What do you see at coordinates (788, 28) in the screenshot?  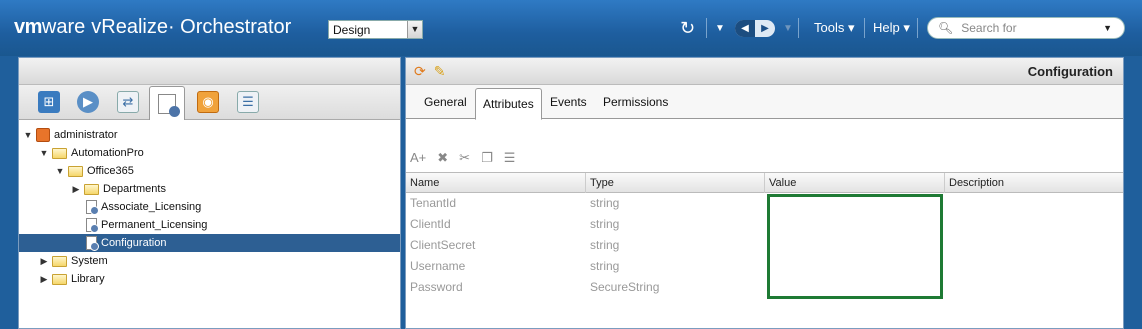 I see `forward-dropdown-icon: ▼` at bounding box center [788, 28].